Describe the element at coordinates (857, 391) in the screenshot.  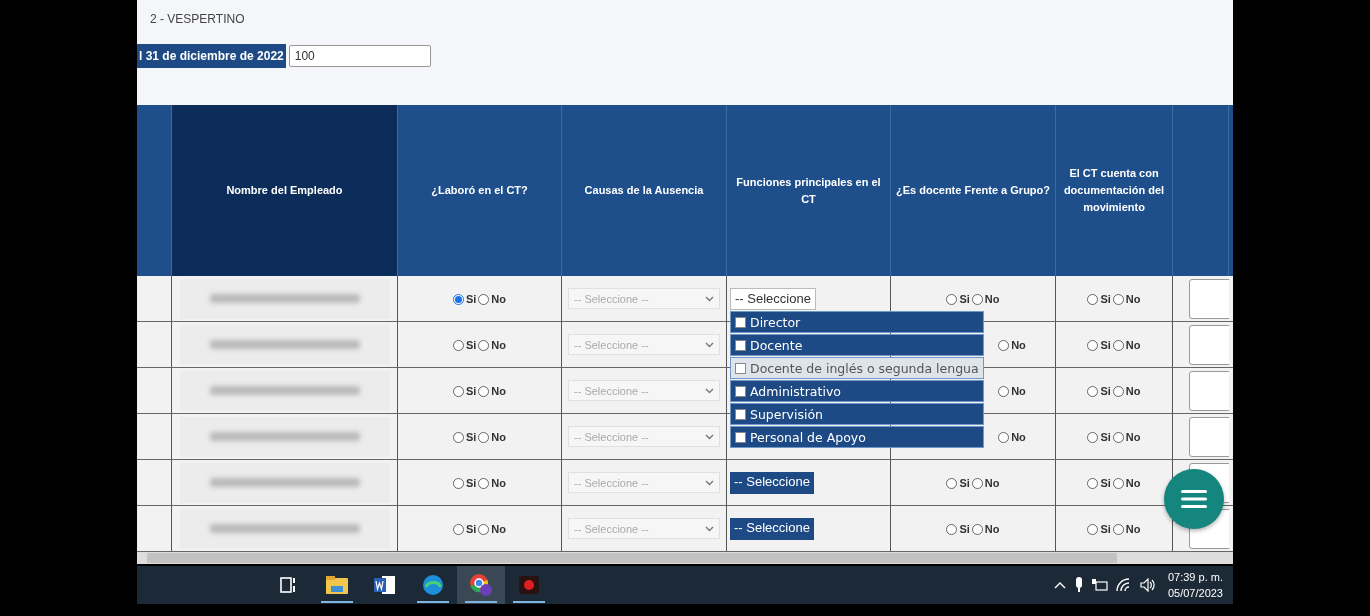
I see `dropdown-option: Administrativo` at that location.